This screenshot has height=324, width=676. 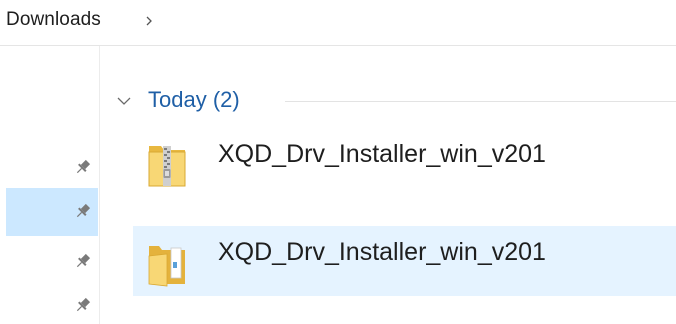 What do you see at coordinates (166, 266) in the screenshot?
I see `folder-icon` at bounding box center [166, 266].